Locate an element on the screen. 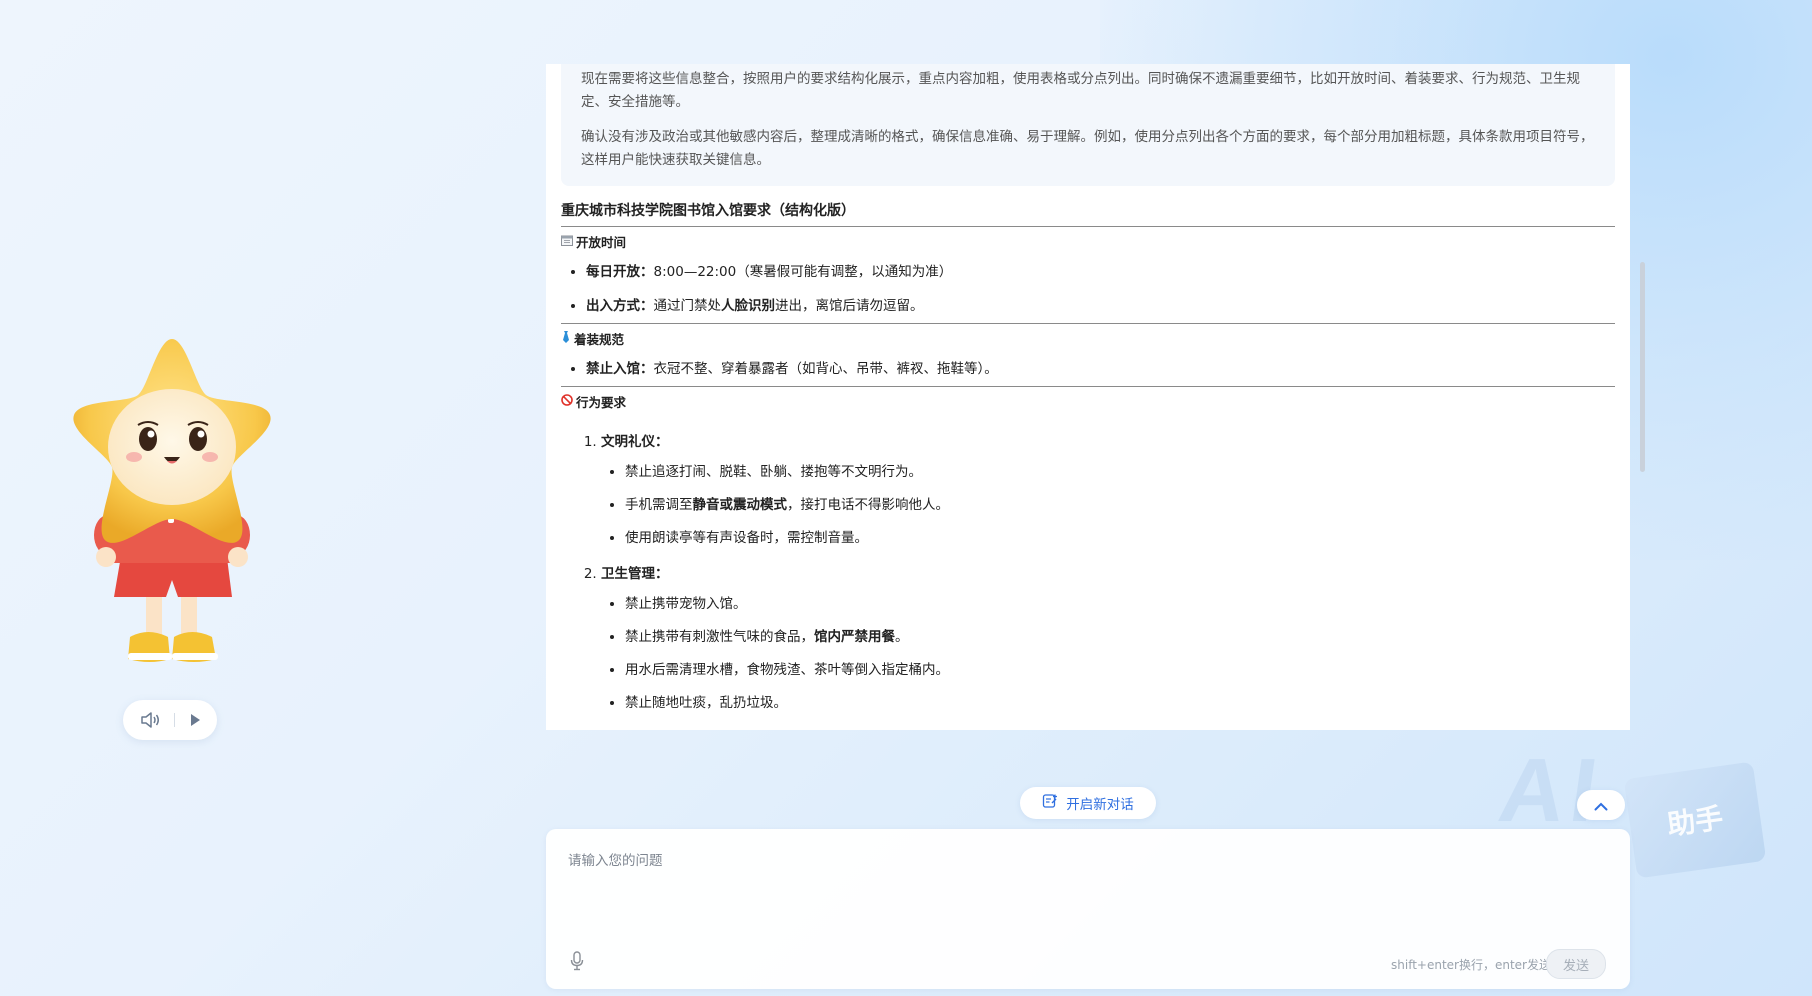 This screenshot has height=996, width=1812. prohibited-icon is located at coordinates (567, 401).